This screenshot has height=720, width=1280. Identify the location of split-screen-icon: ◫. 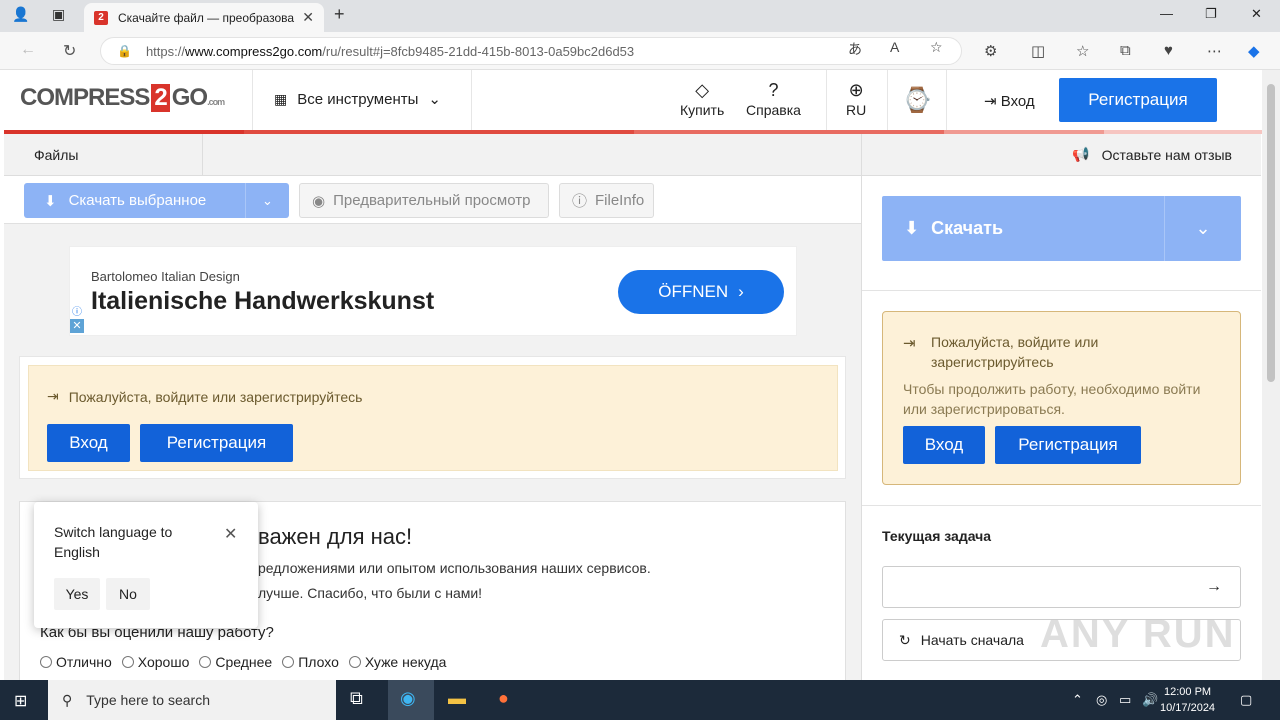
(1038, 51).